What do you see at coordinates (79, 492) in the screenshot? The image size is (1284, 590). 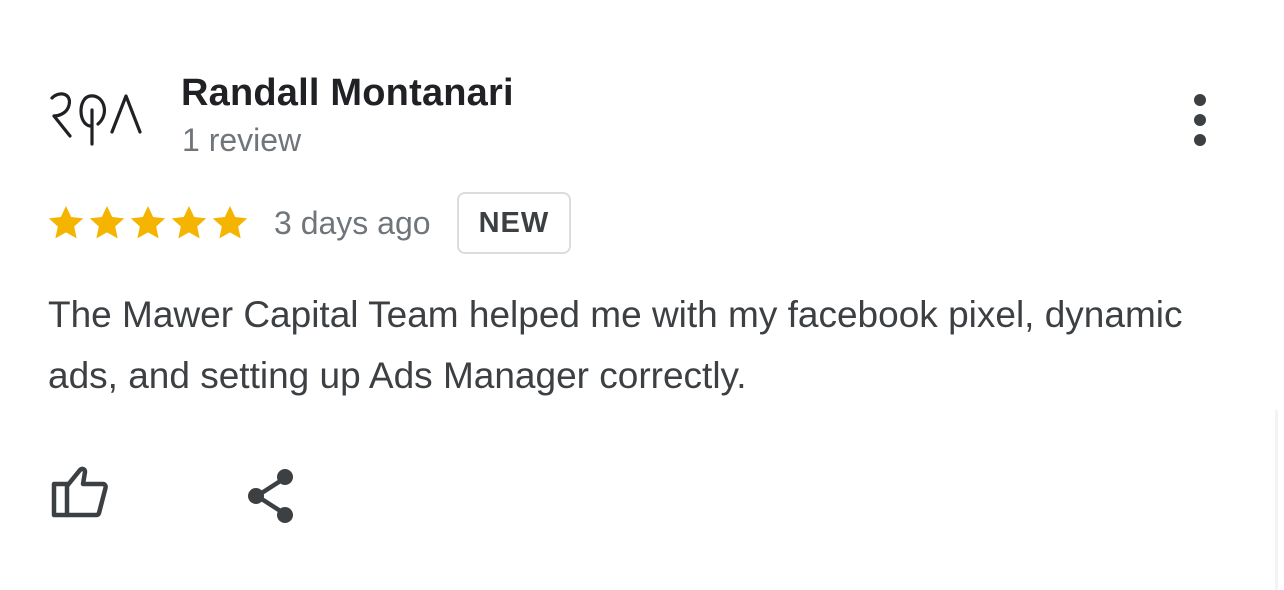 I see `thumbs-up-icon` at bounding box center [79, 492].